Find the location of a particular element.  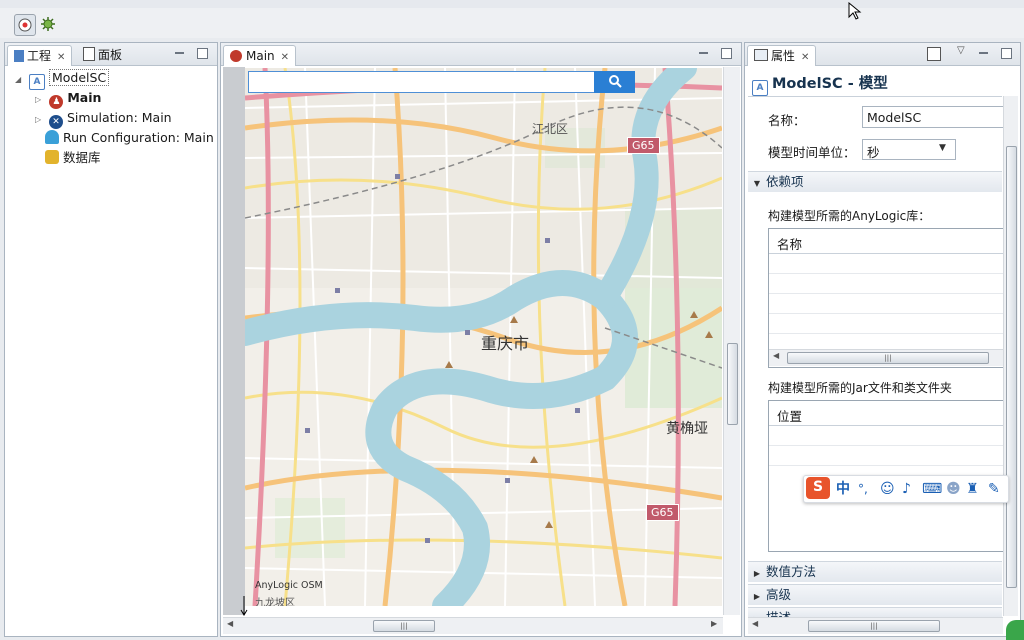

main-toolbar is located at coordinates (512, 19).